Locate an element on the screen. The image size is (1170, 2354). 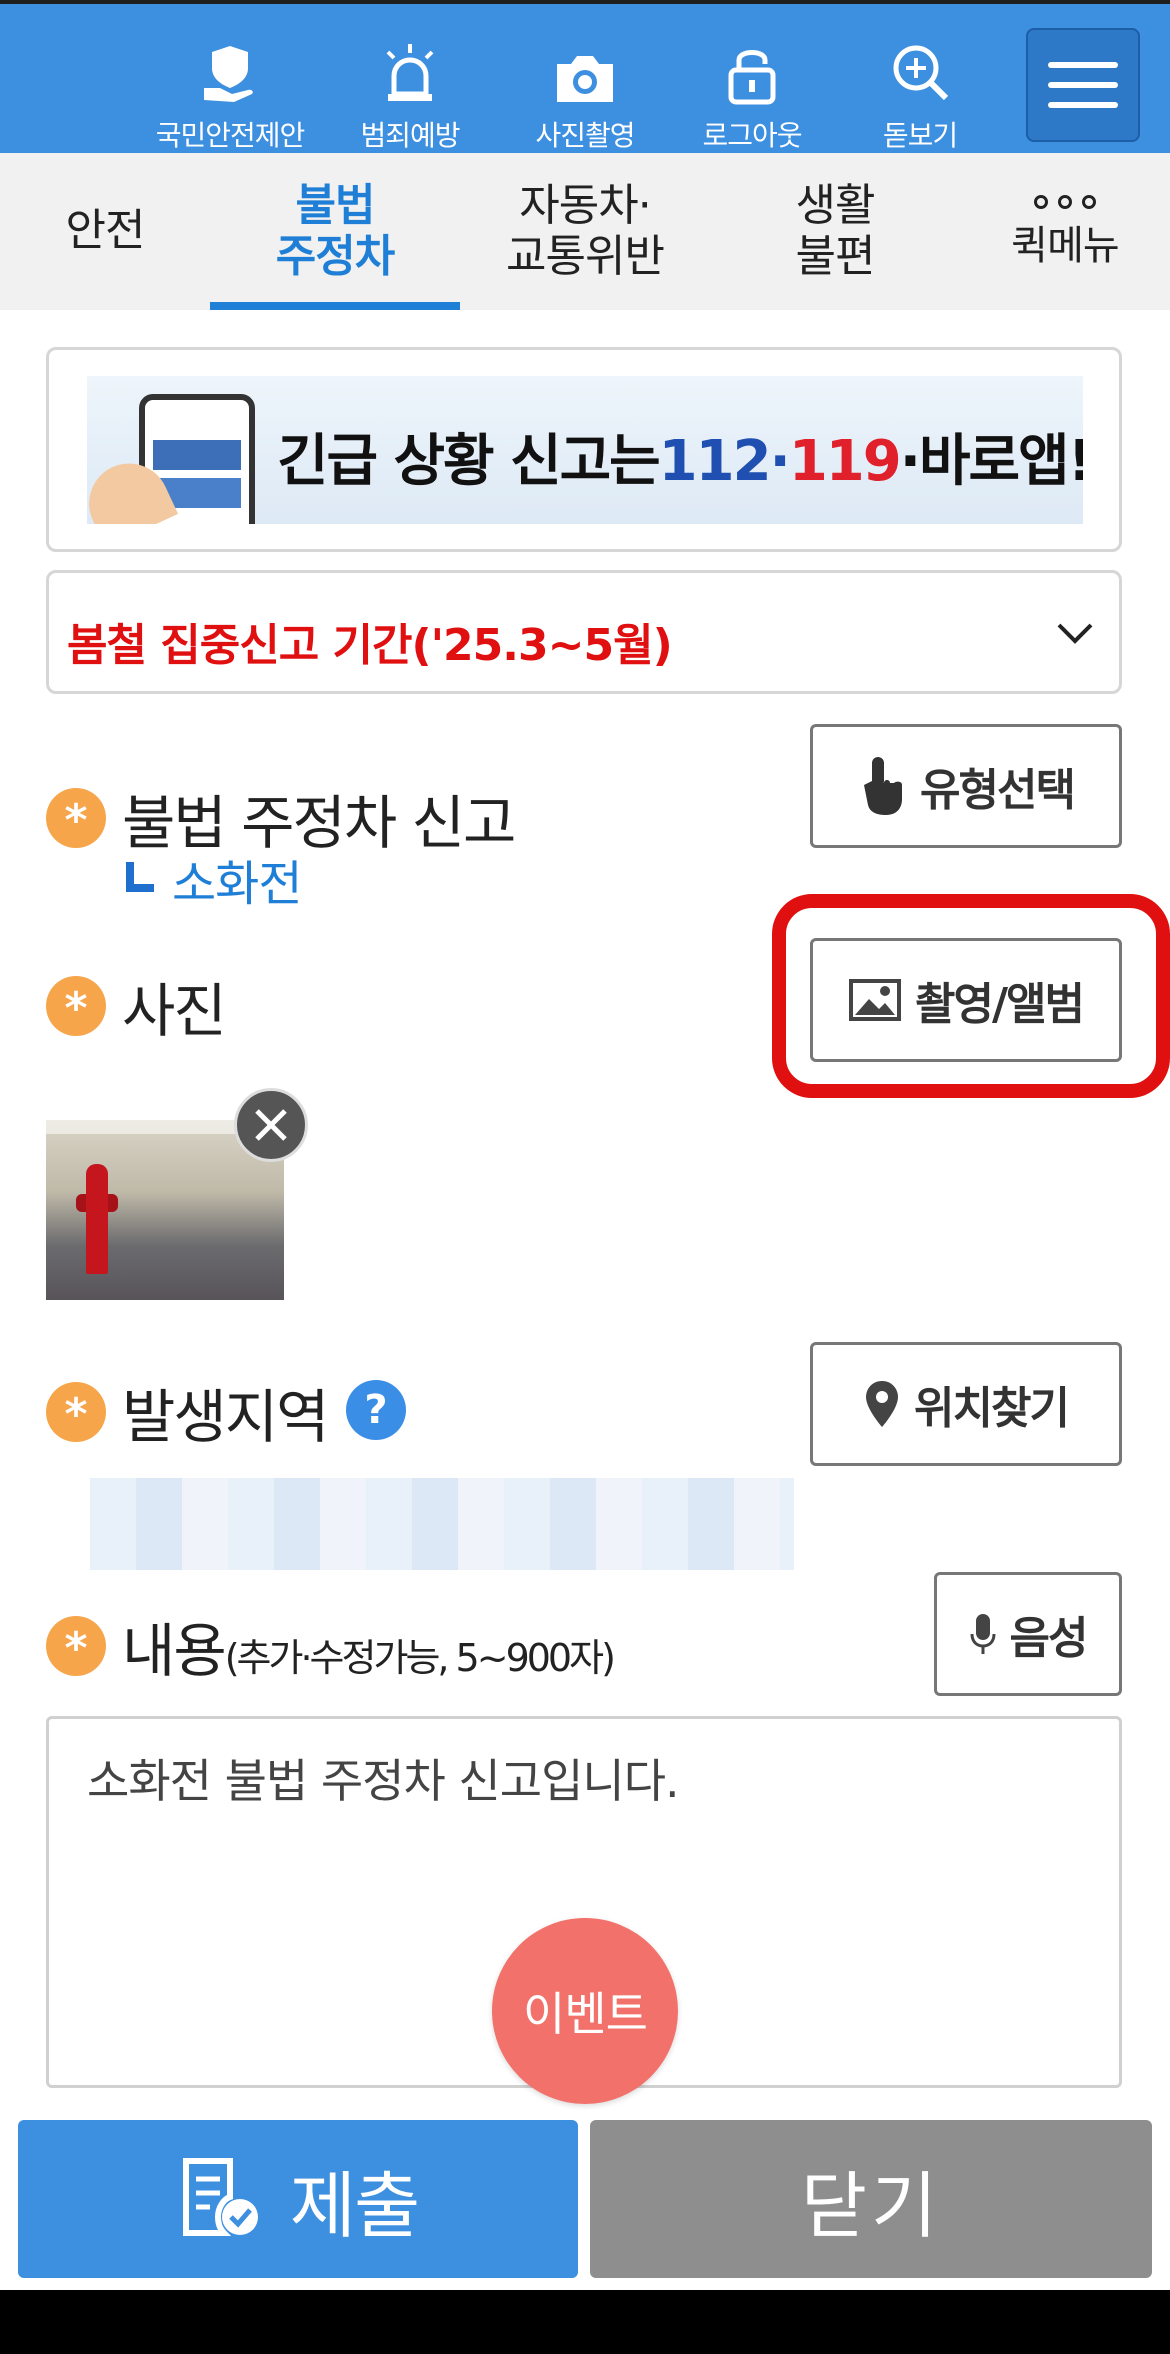
banner-container: 긴급 상황 신고는112·119·바로앱! is located at coordinates (584, 449).